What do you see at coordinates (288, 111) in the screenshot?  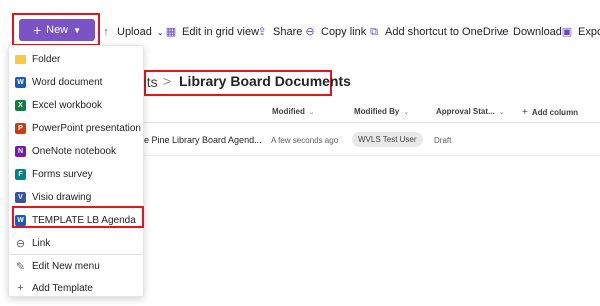 I see `column-modified-label: Modified` at bounding box center [288, 111].